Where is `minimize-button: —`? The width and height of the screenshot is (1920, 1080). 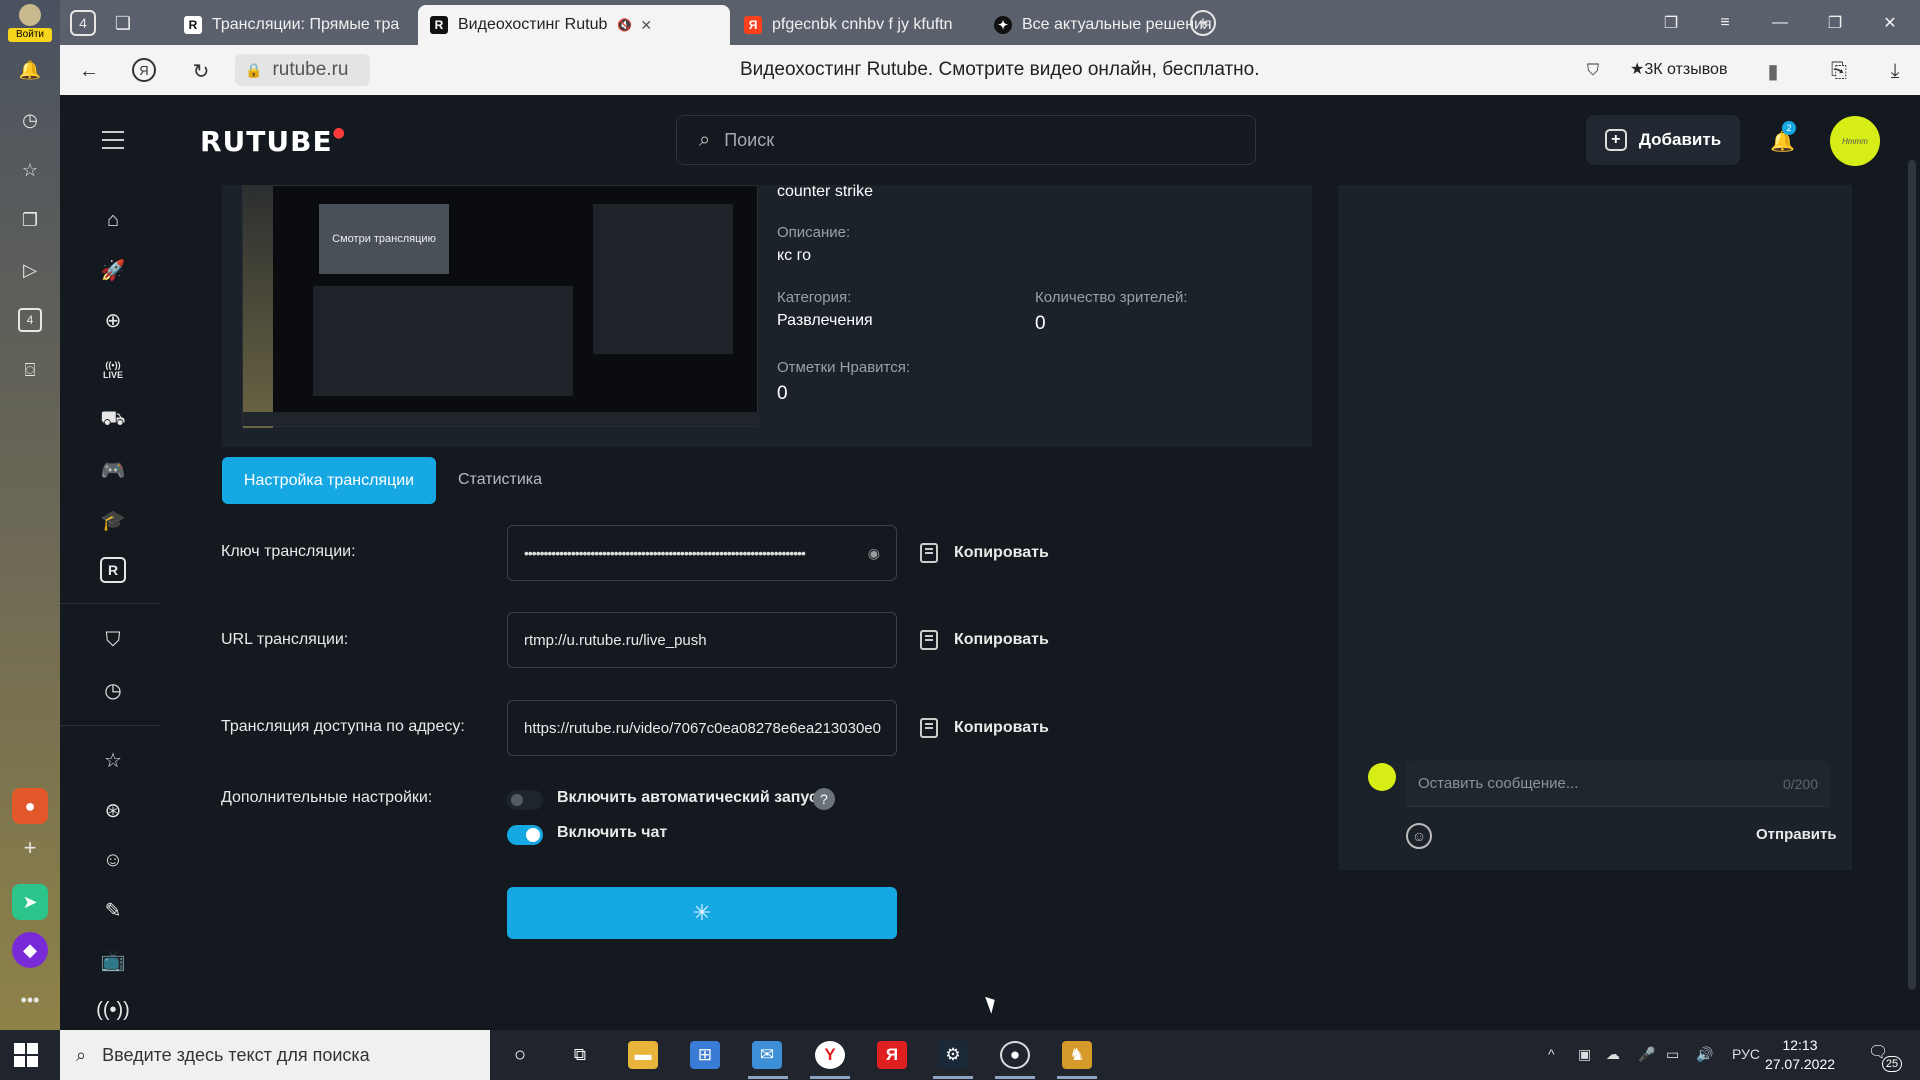
minimize-button: — is located at coordinates (1780, 23).